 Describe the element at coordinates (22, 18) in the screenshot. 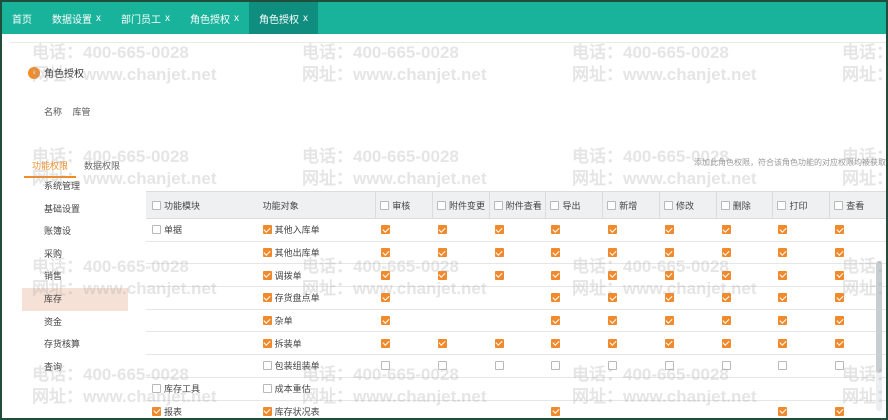

I see `tab-item: 首页` at that location.